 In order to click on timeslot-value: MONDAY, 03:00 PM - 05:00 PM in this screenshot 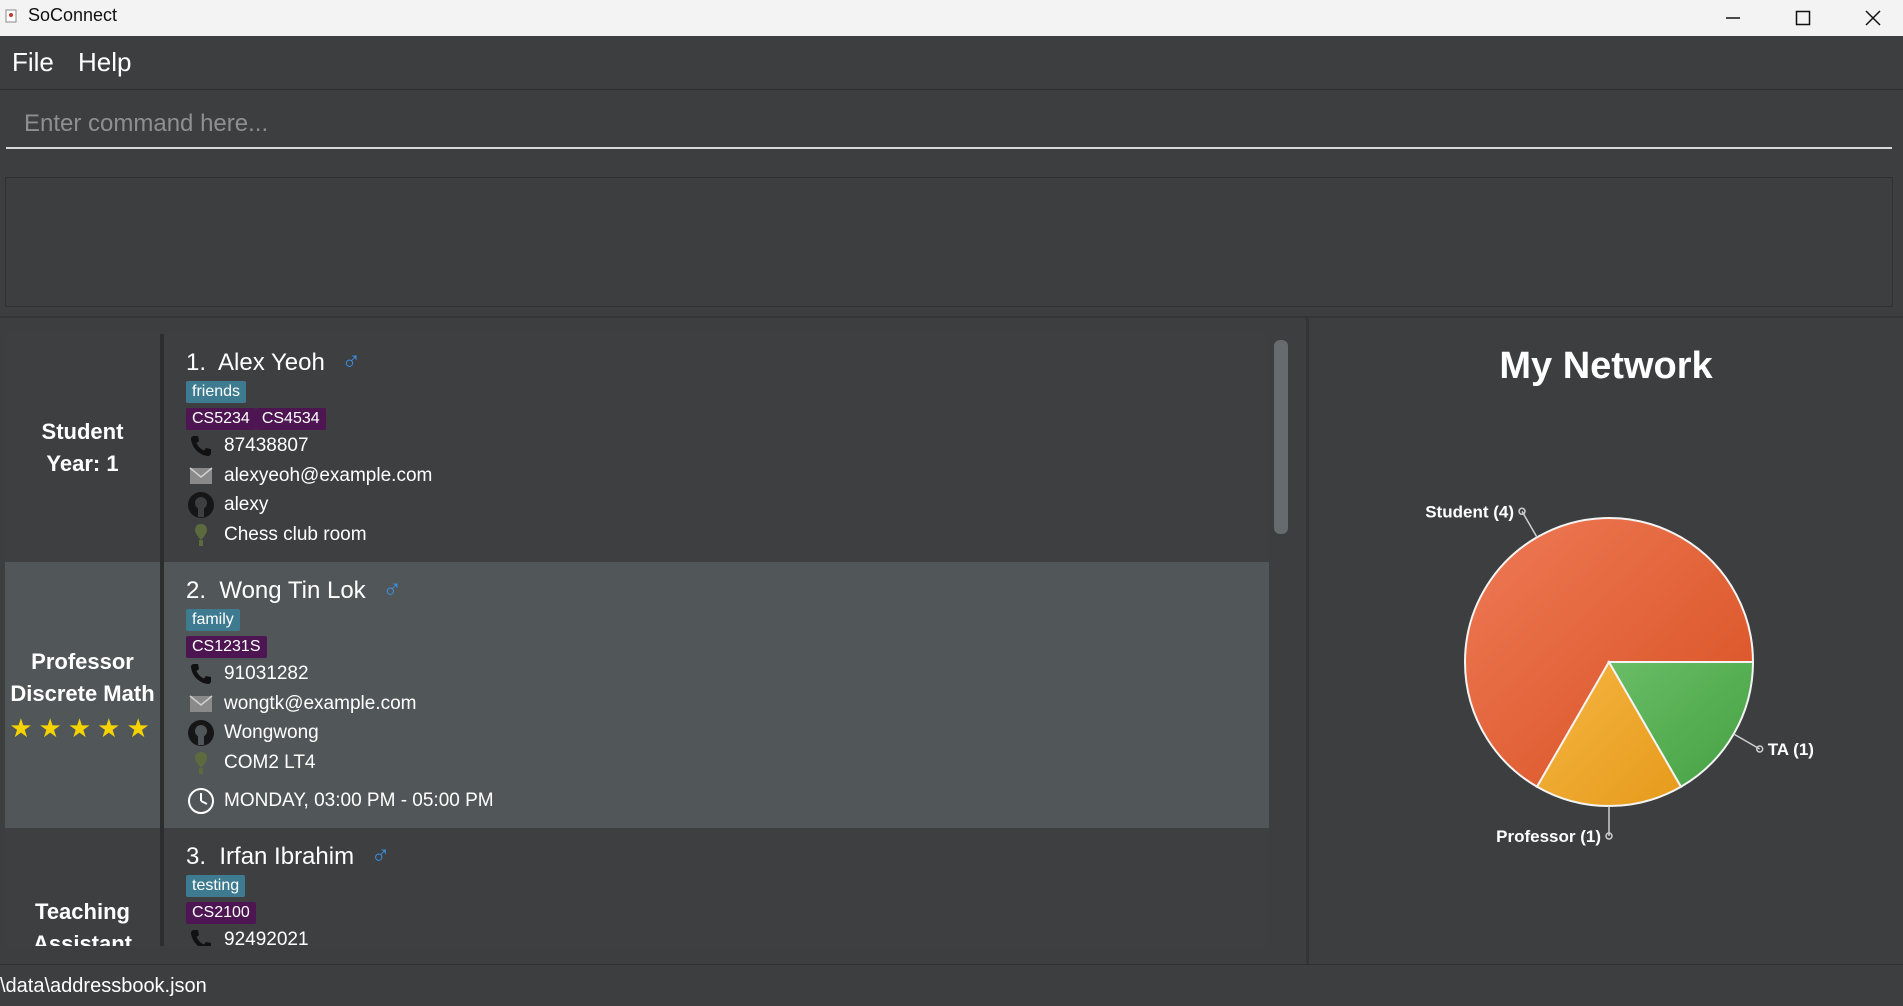, I will do `click(359, 800)`.